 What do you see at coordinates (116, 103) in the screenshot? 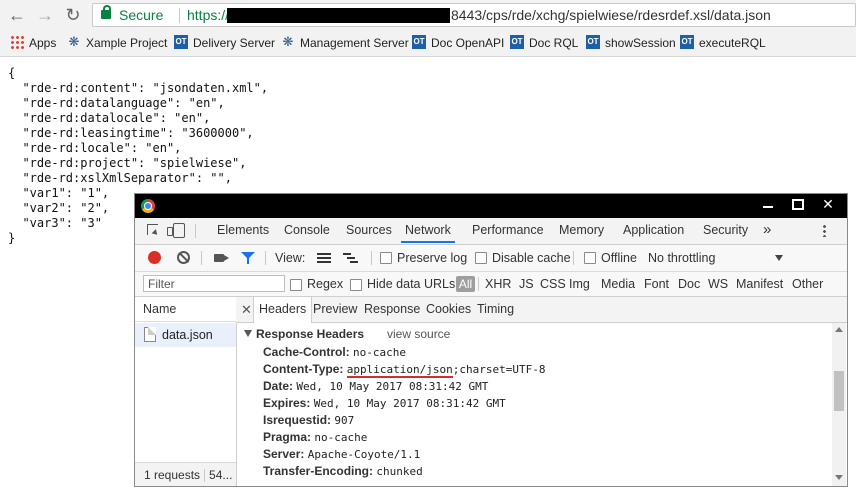
I see `json-line: "rde-rd:datalanguage": "en",` at bounding box center [116, 103].